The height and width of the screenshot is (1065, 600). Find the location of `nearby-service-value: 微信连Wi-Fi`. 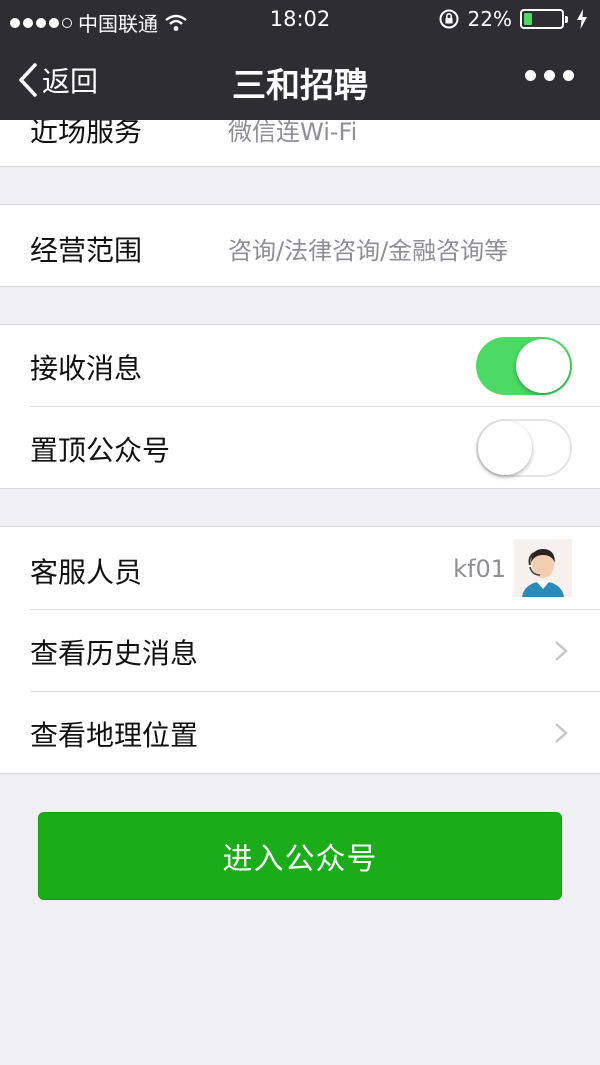

nearby-service-value: 微信连Wi-Fi is located at coordinates (293, 133).